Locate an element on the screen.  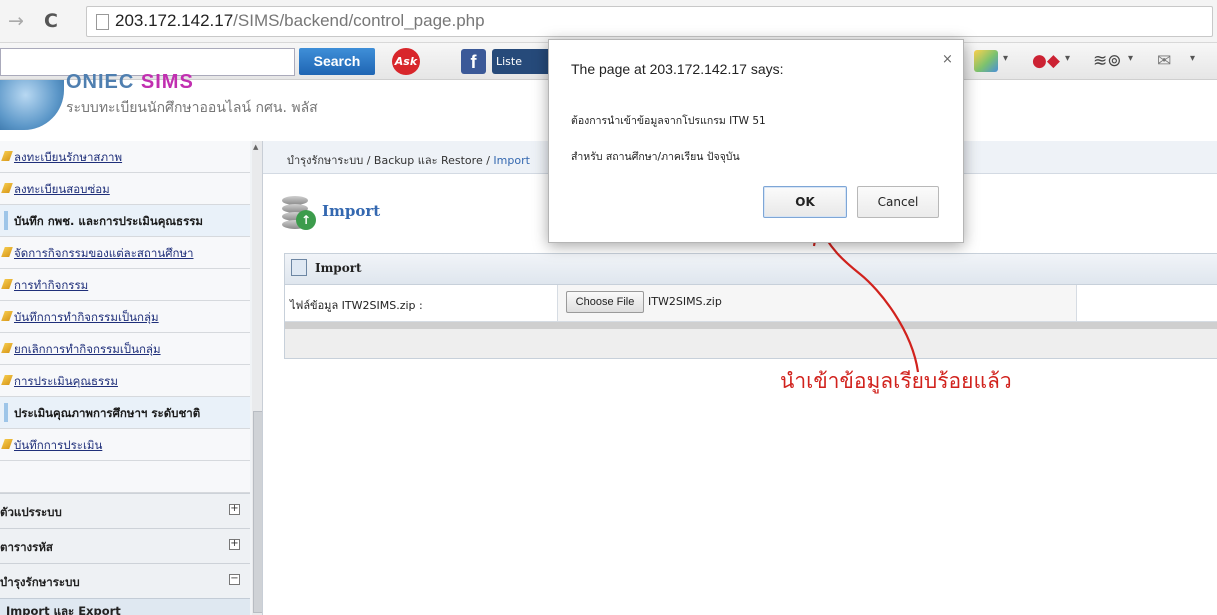
sidebar-item: ลงทะเบียนสอบซ่อม is located at coordinates (125, 189).